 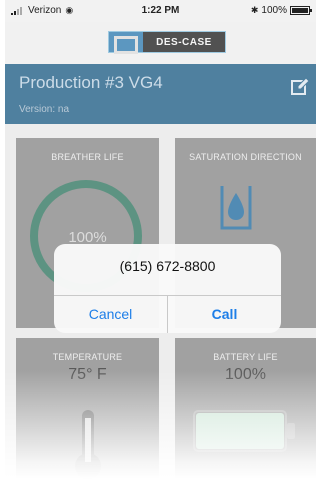 What do you see at coordinates (274, 10) in the screenshot?
I see `battery-percent: 100%` at bounding box center [274, 10].